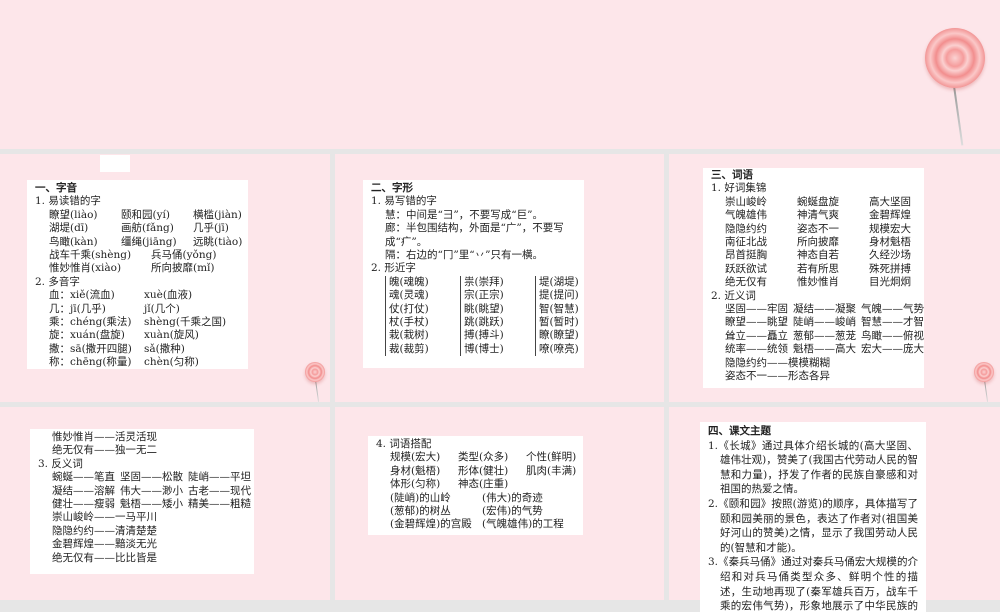 This screenshot has height=612, width=1000. What do you see at coordinates (824, 349) in the screenshot?
I see `text-cell: 魁梧——高大` at bounding box center [824, 349].